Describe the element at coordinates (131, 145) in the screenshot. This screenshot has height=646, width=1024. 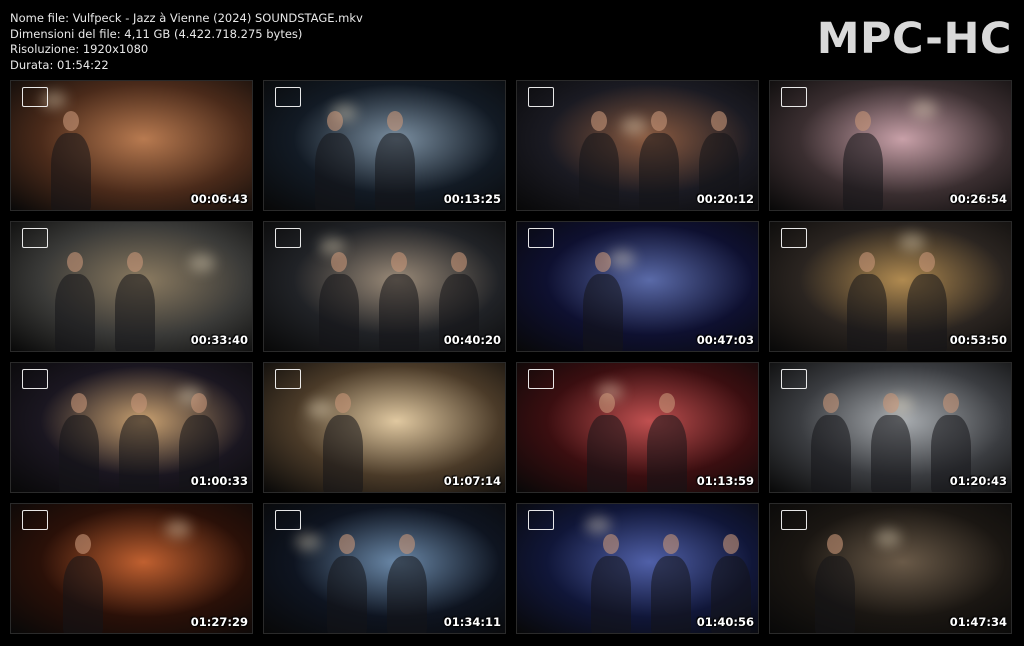
I see `video-thumbnail: 00:06:43` at that location.